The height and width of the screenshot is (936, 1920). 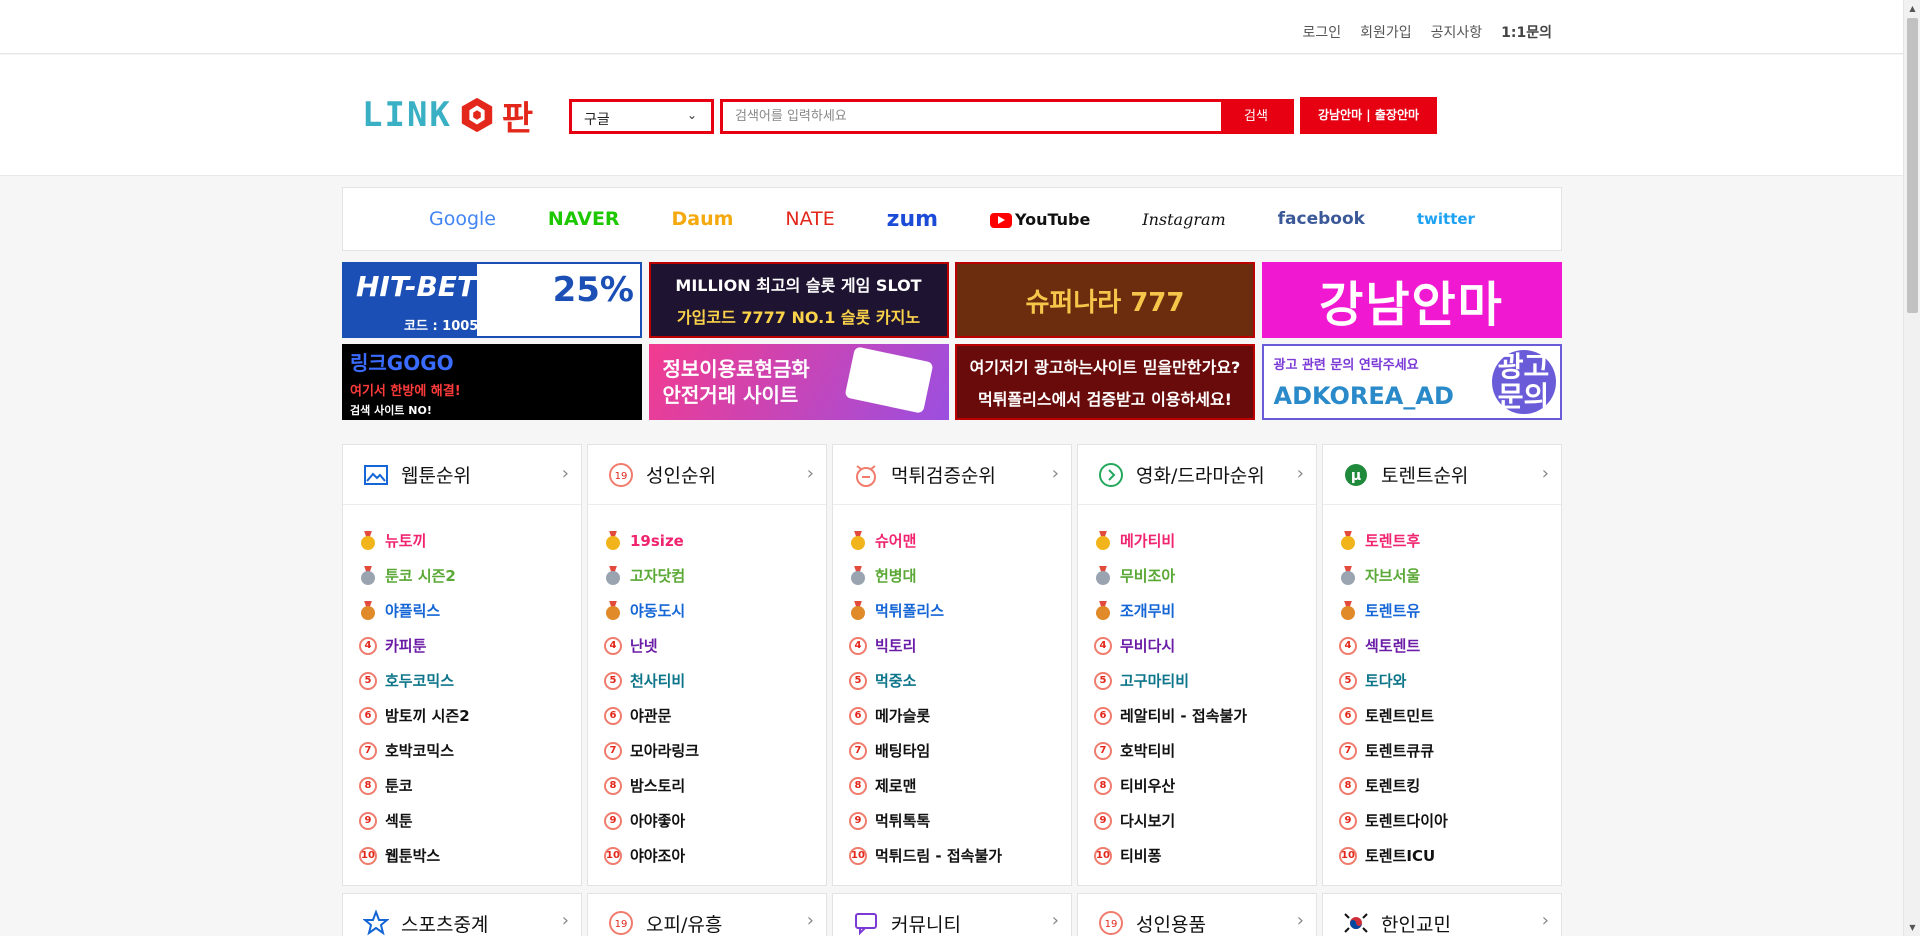 I want to click on panel-header: 먹튀검증순위 ›, so click(x=952, y=475).